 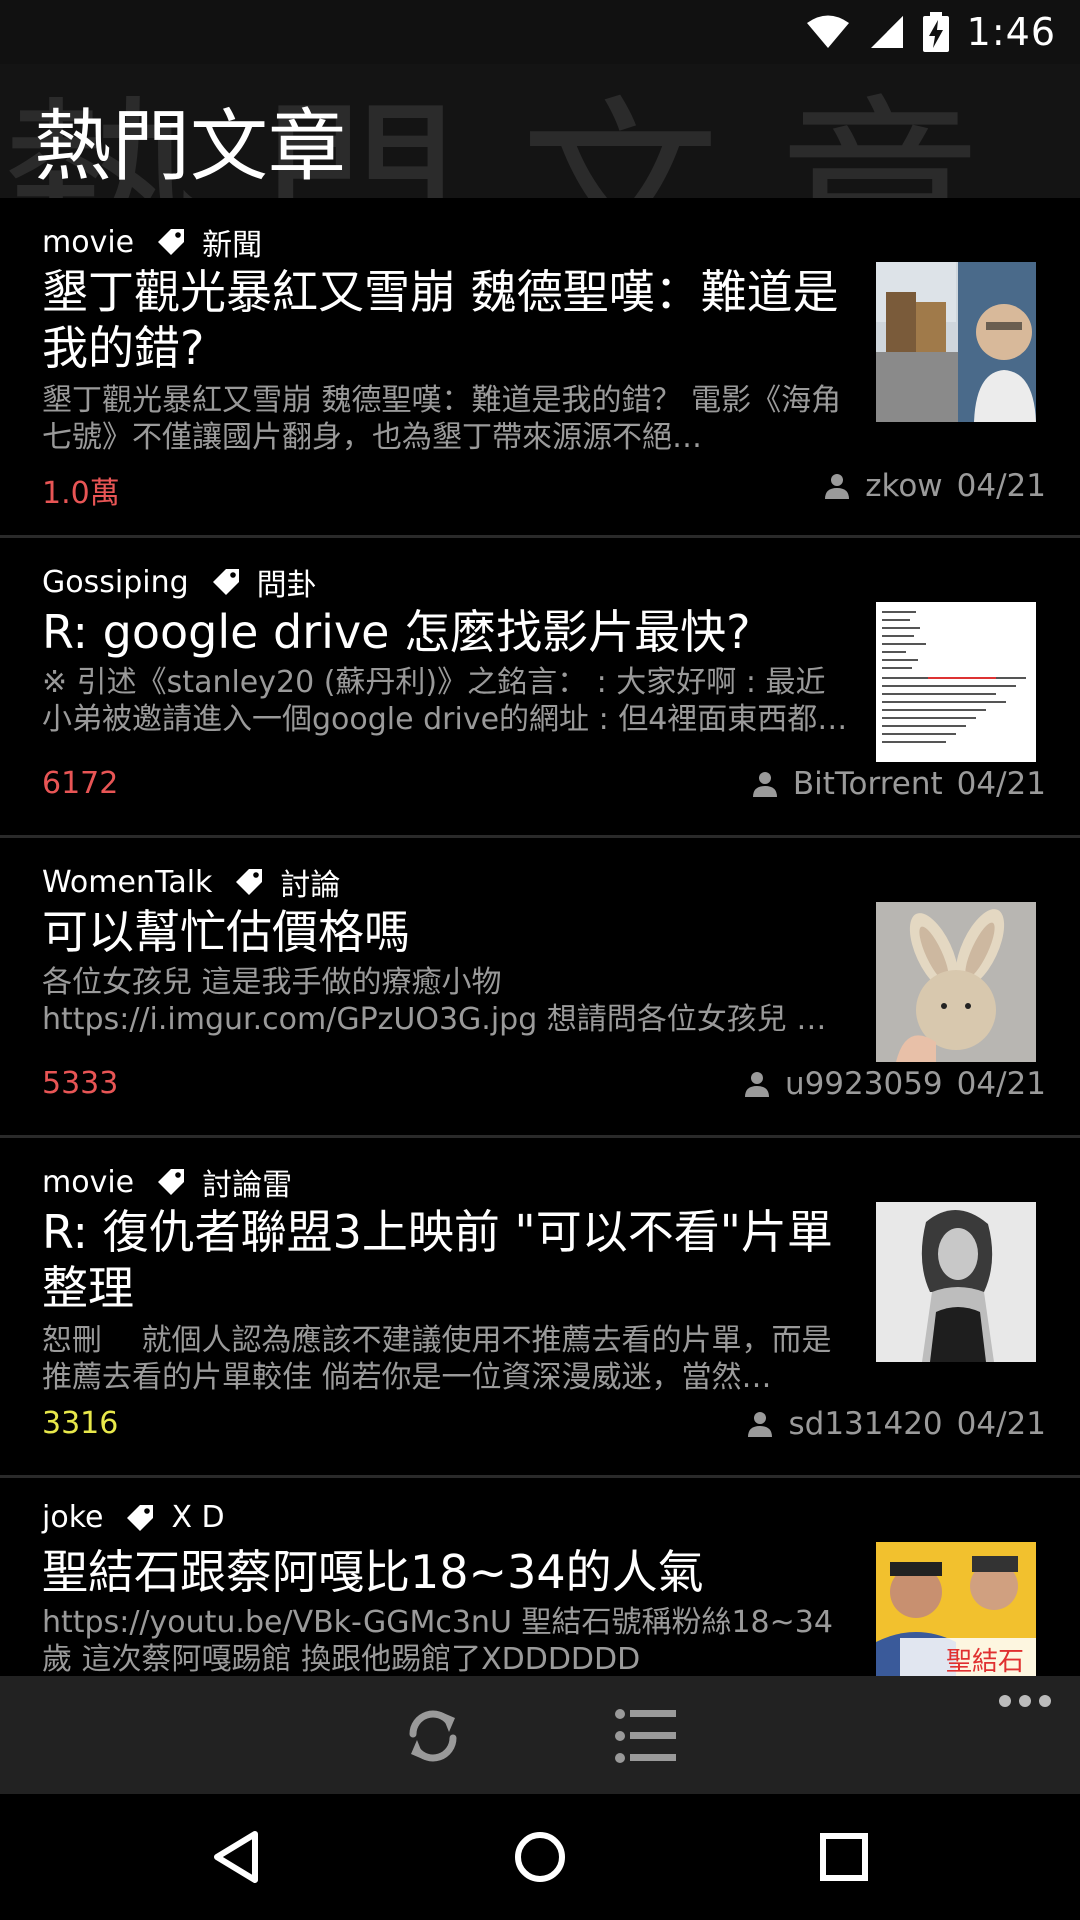 I want to click on post-thumbnail: 聖結石, so click(x=956, y=1609).